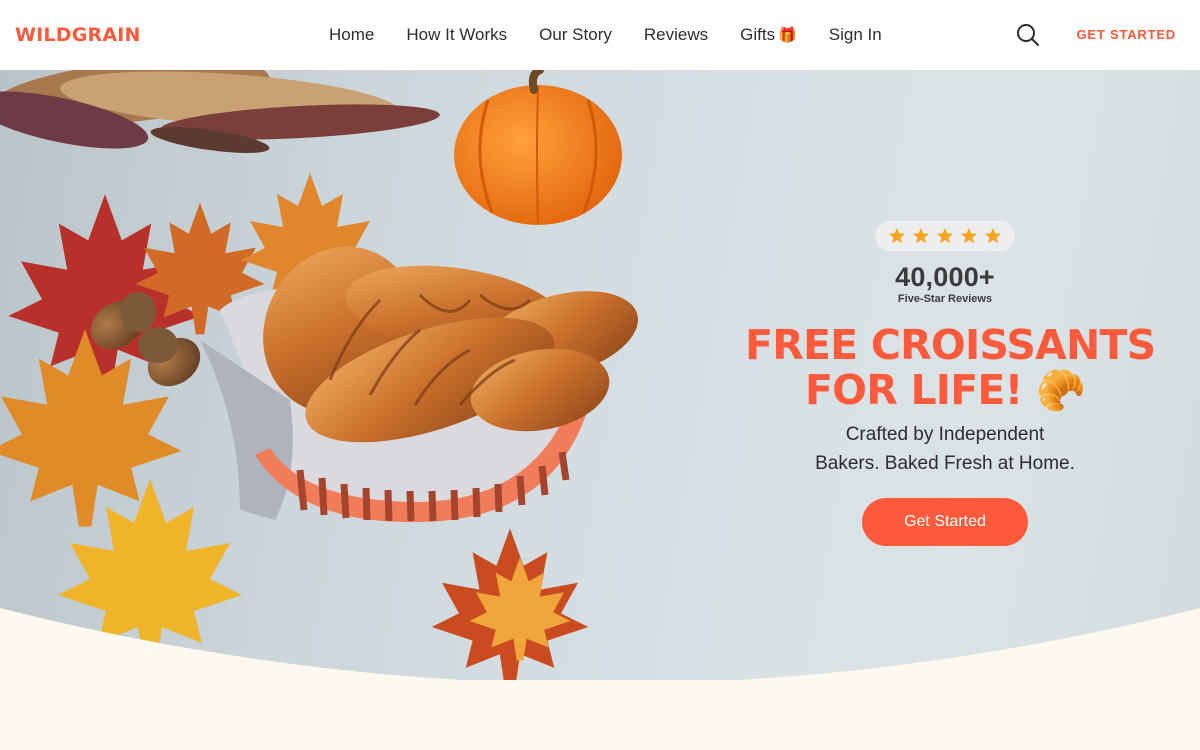 This screenshot has height=750, width=1200. What do you see at coordinates (1126, 34) in the screenshot?
I see `get-started-nav-button: GET STARTED` at bounding box center [1126, 34].